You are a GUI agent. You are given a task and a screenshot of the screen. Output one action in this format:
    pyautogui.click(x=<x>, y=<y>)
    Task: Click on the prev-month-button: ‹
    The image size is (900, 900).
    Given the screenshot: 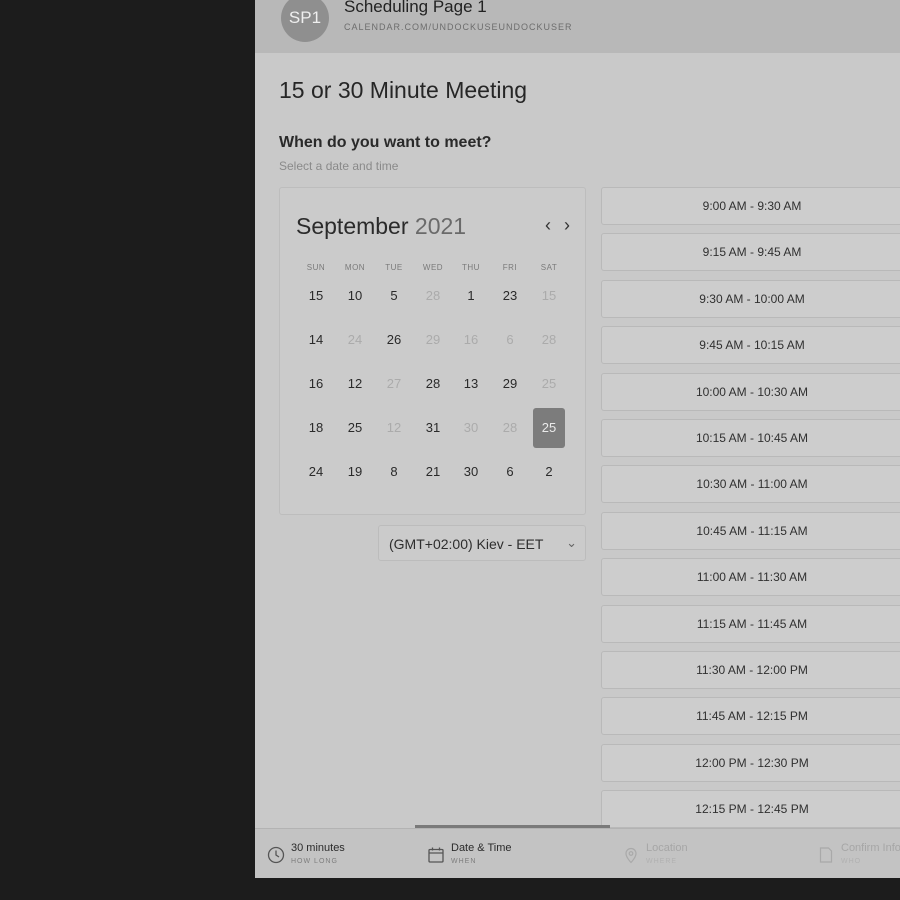 What is the action you would take?
    pyautogui.click(x=548, y=225)
    